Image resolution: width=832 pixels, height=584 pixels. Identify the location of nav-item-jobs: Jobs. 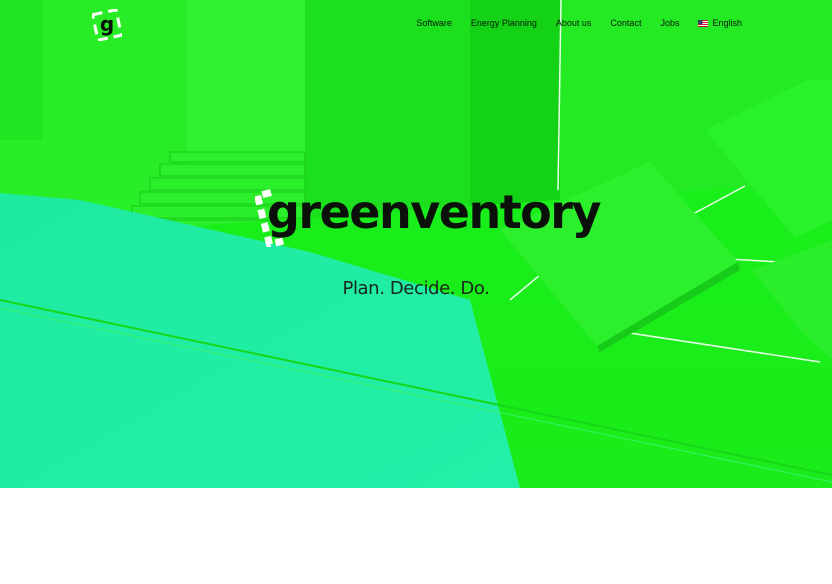
(669, 23).